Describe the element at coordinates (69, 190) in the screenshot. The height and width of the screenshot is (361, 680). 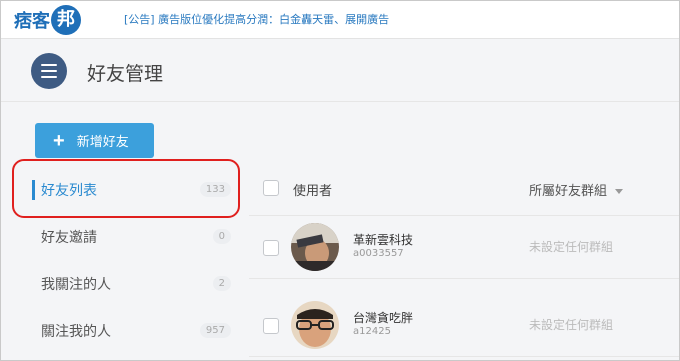
I see `sidebar-item-label: 好友列表` at that location.